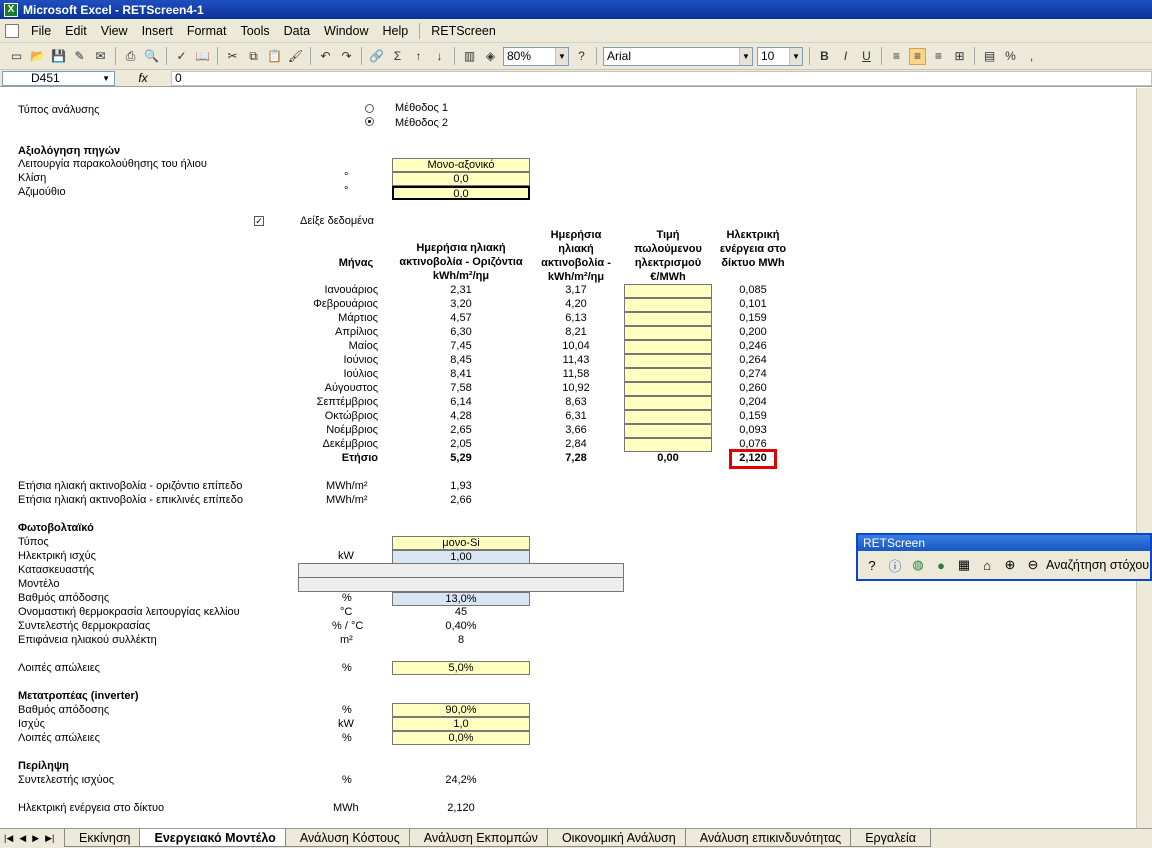 The width and height of the screenshot is (1152, 848). Describe the element at coordinates (41, 31) in the screenshot. I see `menu-file: File` at that location.